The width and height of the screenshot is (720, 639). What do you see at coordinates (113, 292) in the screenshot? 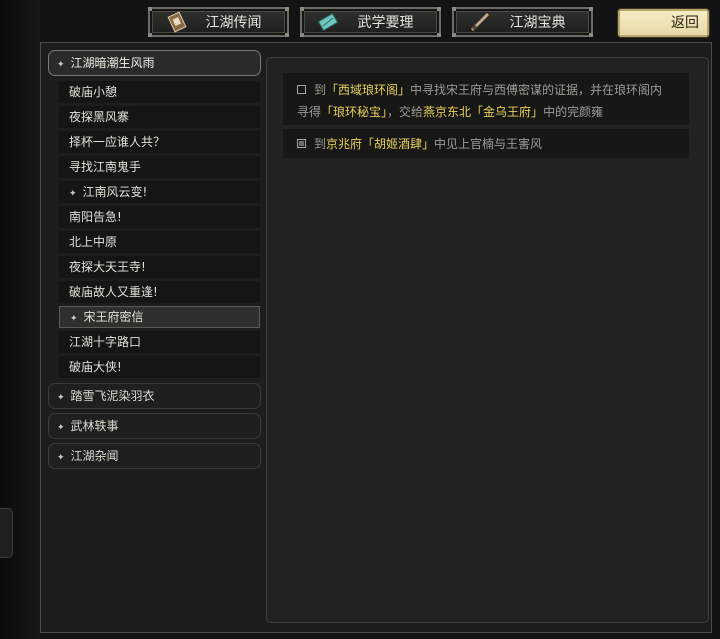
I see `quest-label: 破庙故人又重逢!` at bounding box center [113, 292].